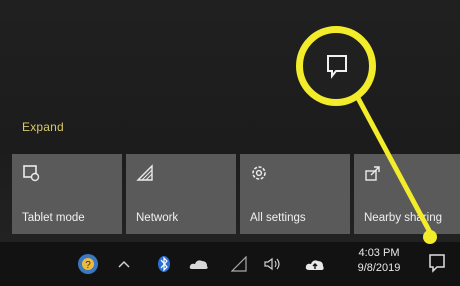 The width and height of the screenshot is (460, 286). Describe the element at coordinates (295, 194) in the screenshot. I see `tile-all-settings: All settings` at that location.